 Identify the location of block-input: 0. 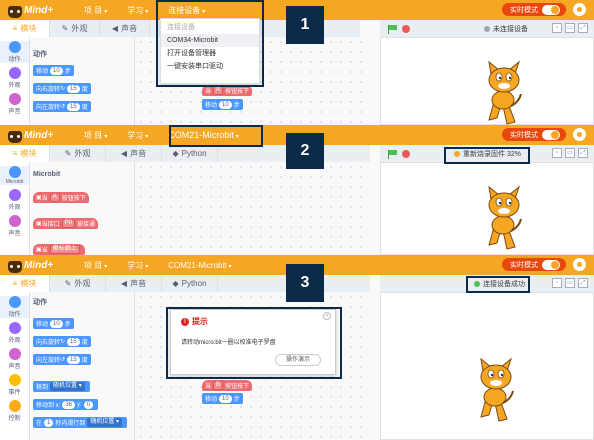
(88, 404).